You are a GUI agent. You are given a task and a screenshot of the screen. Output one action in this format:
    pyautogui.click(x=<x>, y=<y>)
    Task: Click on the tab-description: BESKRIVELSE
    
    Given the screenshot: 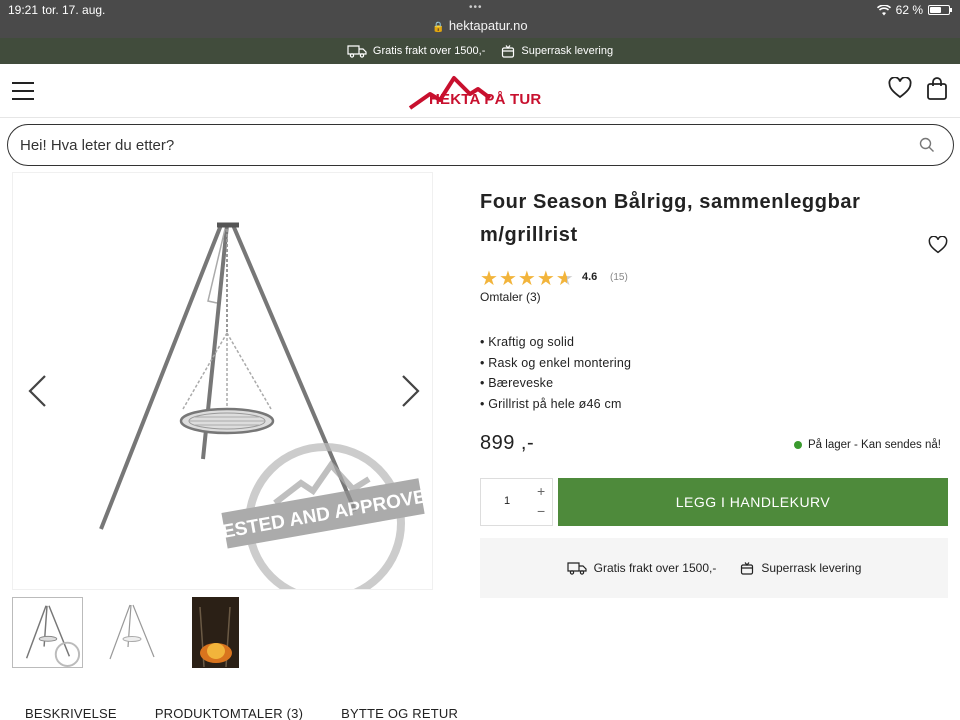 What is the action you would take?
    pyautogui.click(x=71, y=713)
    